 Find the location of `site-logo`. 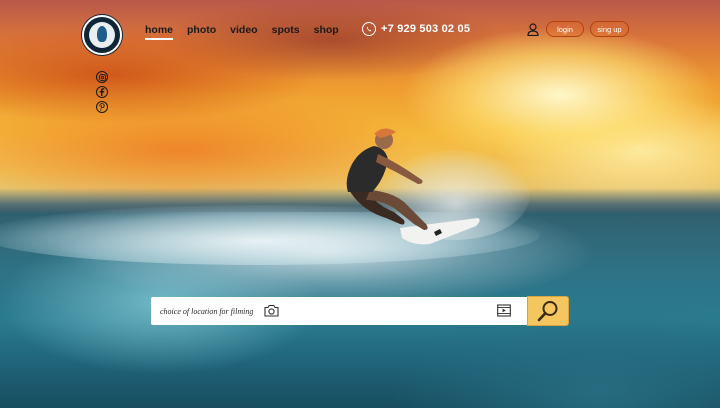

site-logo is located at coordinates (102, 35).